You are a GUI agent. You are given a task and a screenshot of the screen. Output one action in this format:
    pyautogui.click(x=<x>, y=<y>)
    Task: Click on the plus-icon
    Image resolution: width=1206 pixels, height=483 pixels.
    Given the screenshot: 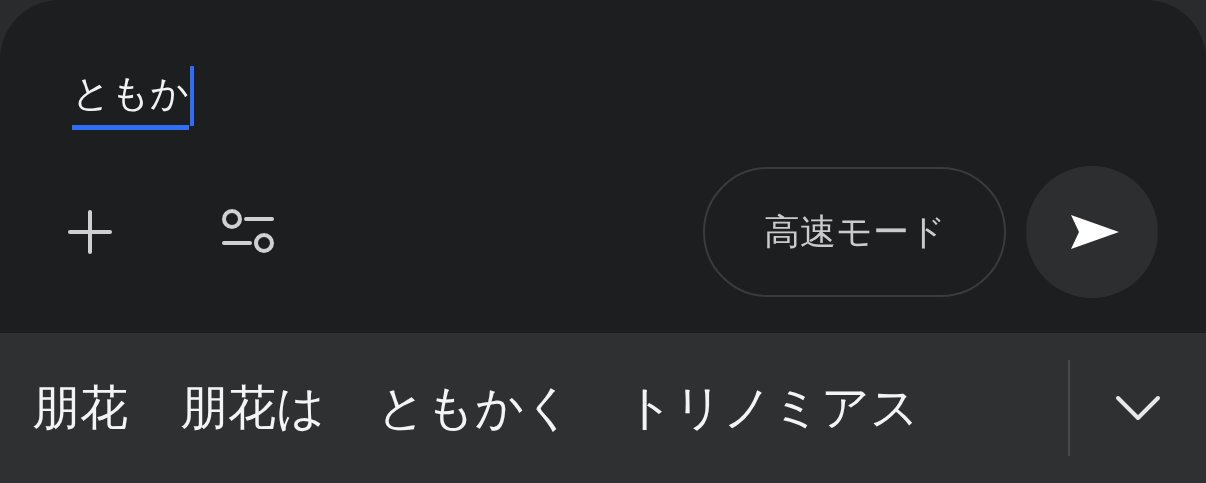 What is the action you would take?
    pyautogui.click(x=90, y=232)
    